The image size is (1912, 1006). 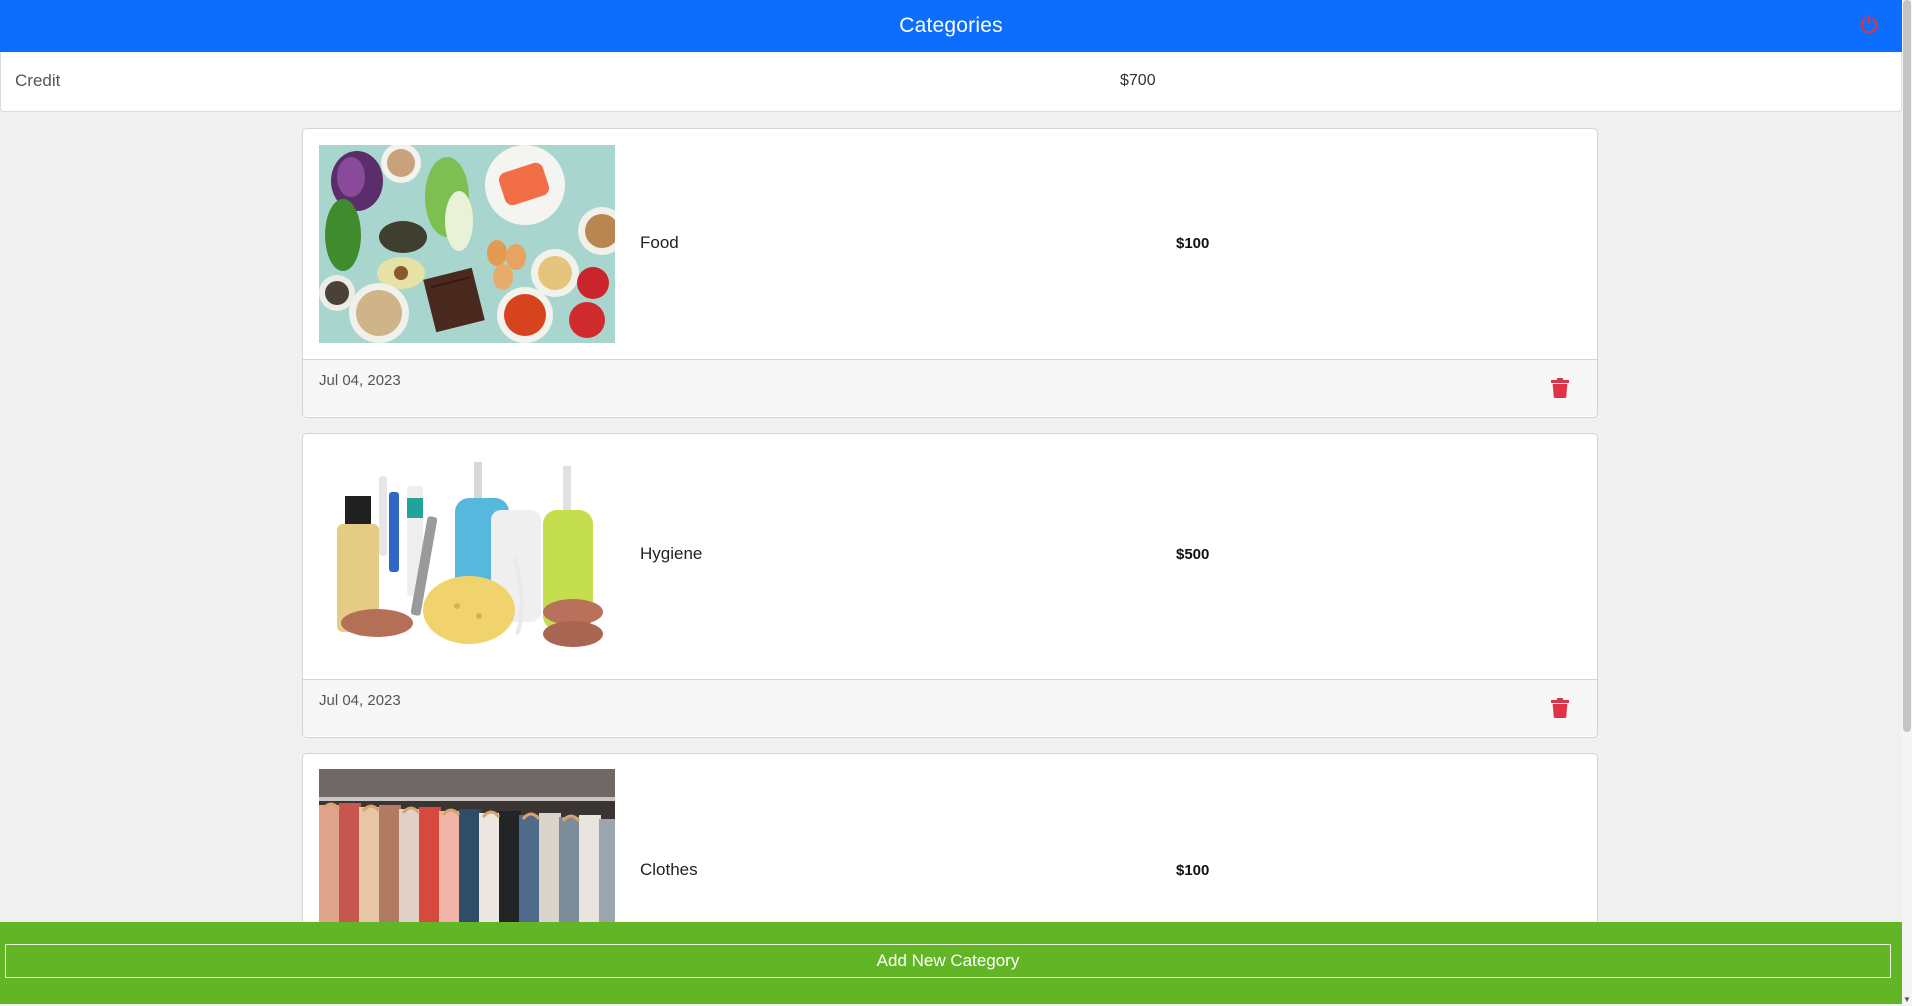 I want to click on scrollbar: ▼, so click(x=1907, y=503).